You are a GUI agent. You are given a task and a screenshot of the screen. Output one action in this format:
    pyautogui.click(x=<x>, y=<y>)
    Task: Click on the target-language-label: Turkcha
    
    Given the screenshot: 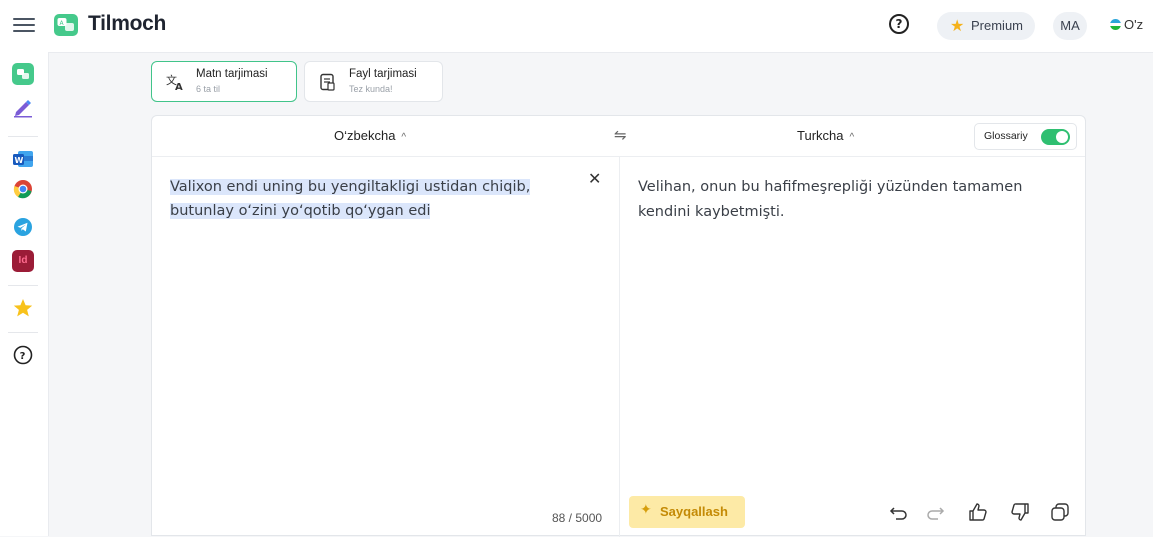 What is the action you would take?
    pyautogui.click(x=820, y=135)
    